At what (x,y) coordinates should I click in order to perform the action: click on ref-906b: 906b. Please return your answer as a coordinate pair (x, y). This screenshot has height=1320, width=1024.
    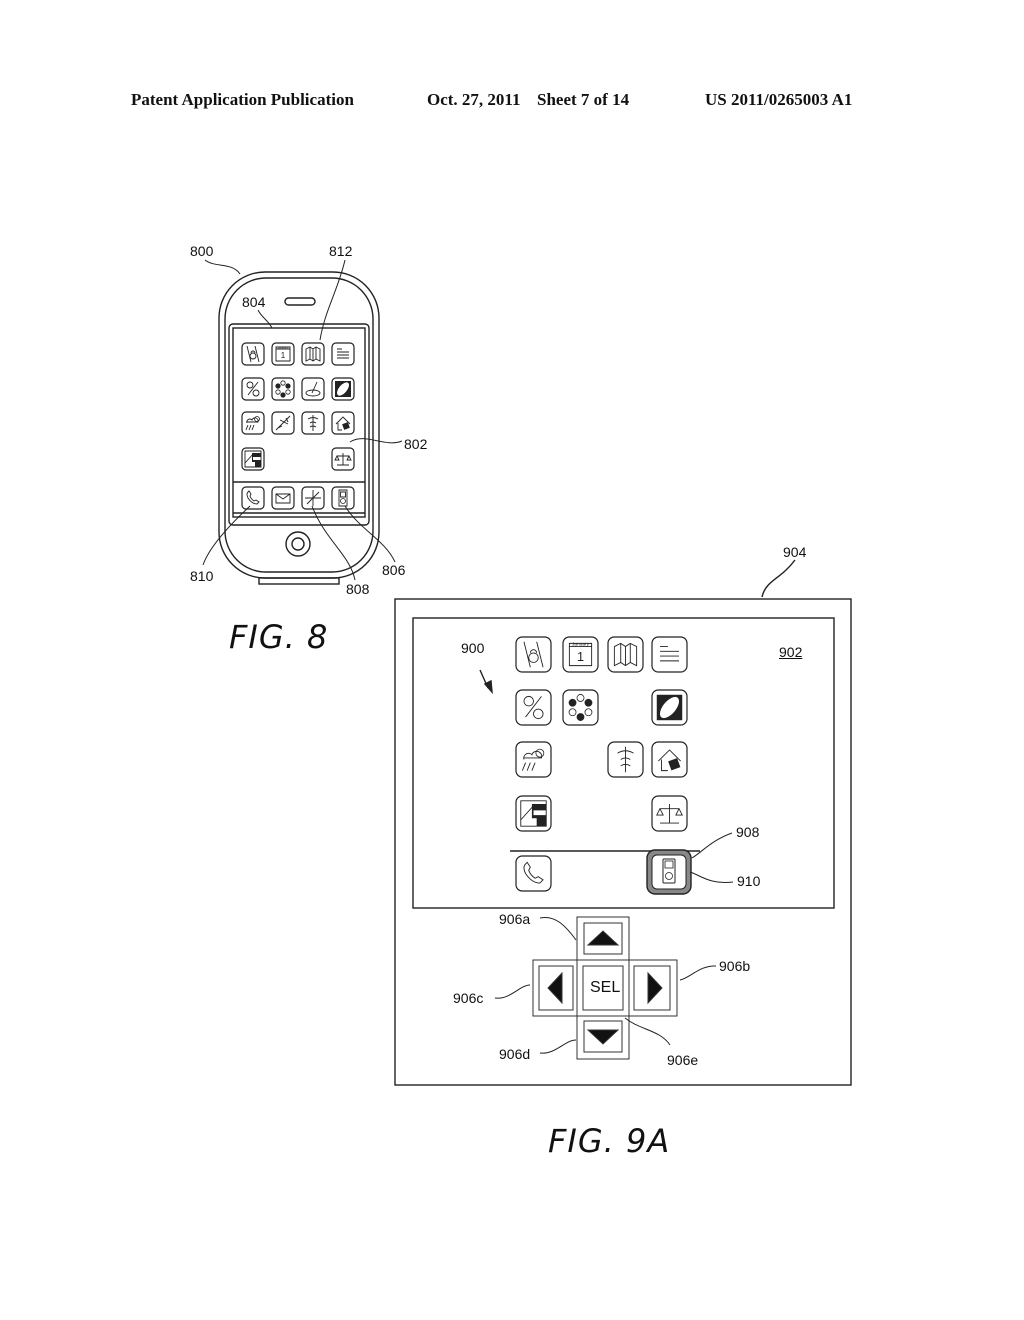
    Looking at the image, I should click on (735, 966).